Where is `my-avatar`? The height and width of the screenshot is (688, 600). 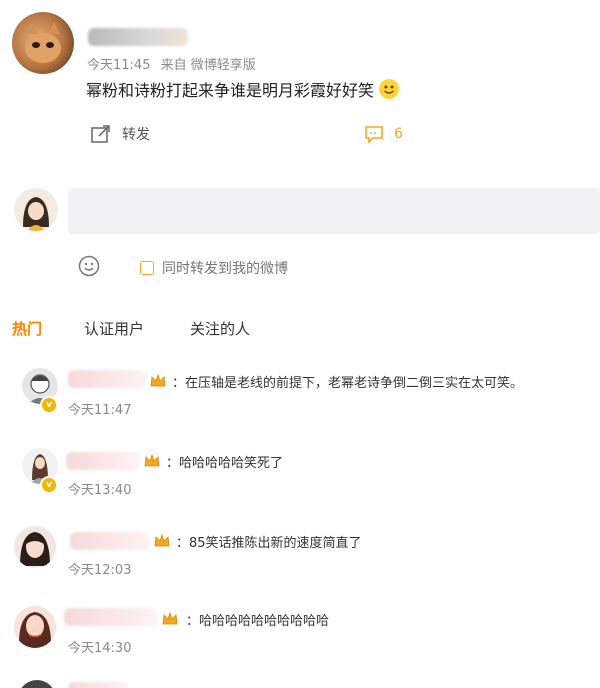
my-avatar is located at coordinates (36, 210).